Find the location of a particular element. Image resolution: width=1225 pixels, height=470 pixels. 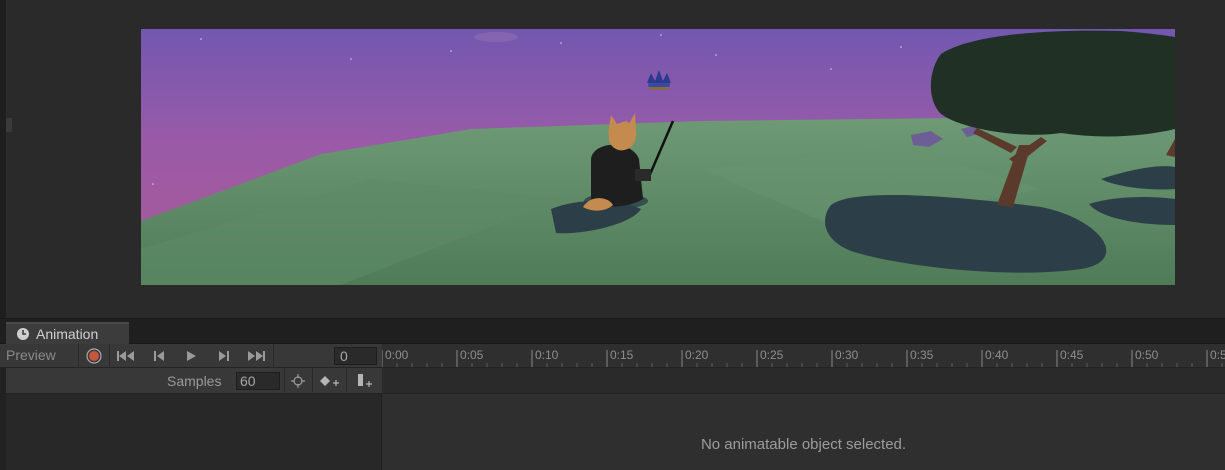

timeline-label: 0:10 is located at coordinates (547, 355).